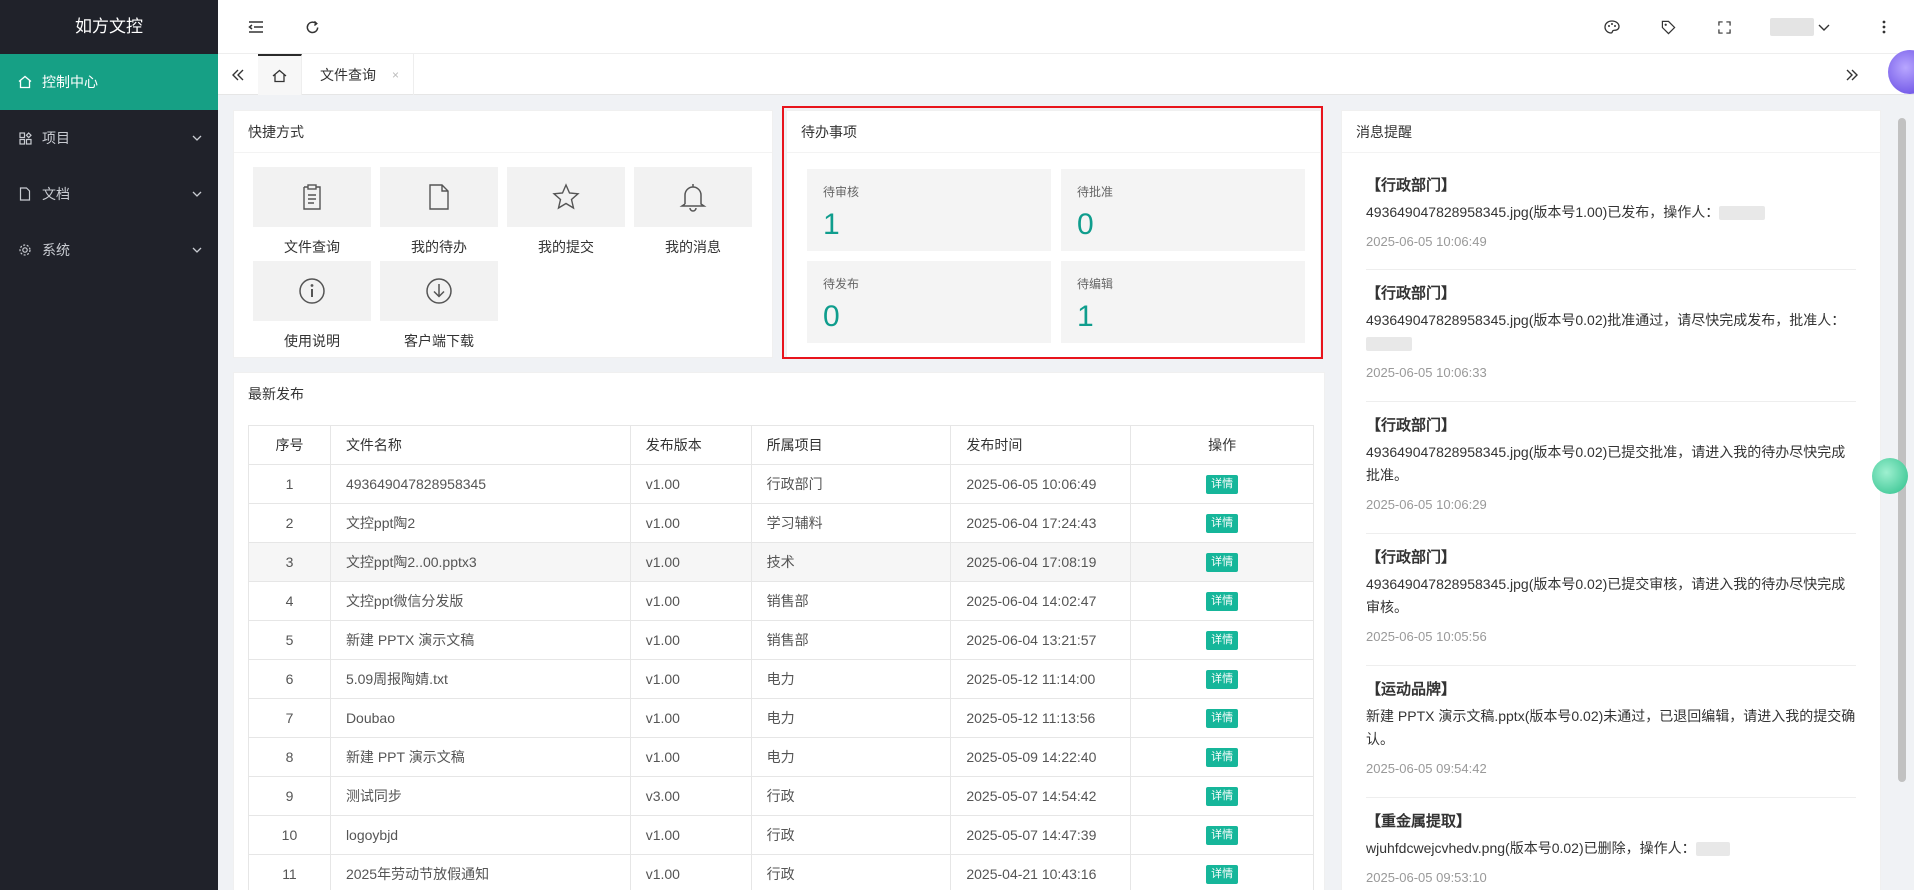 Image resolution: width=1914 pixels, height=890 pixels. What do you see at coordinates (256, 27) in the screenshot?
I see `menu-fold-icon` at bounding box center [256, 27].